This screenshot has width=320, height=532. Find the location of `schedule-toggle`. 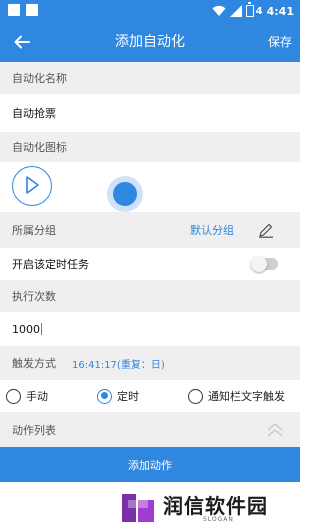

schedule-toggle is located at coordinates (264, 264).